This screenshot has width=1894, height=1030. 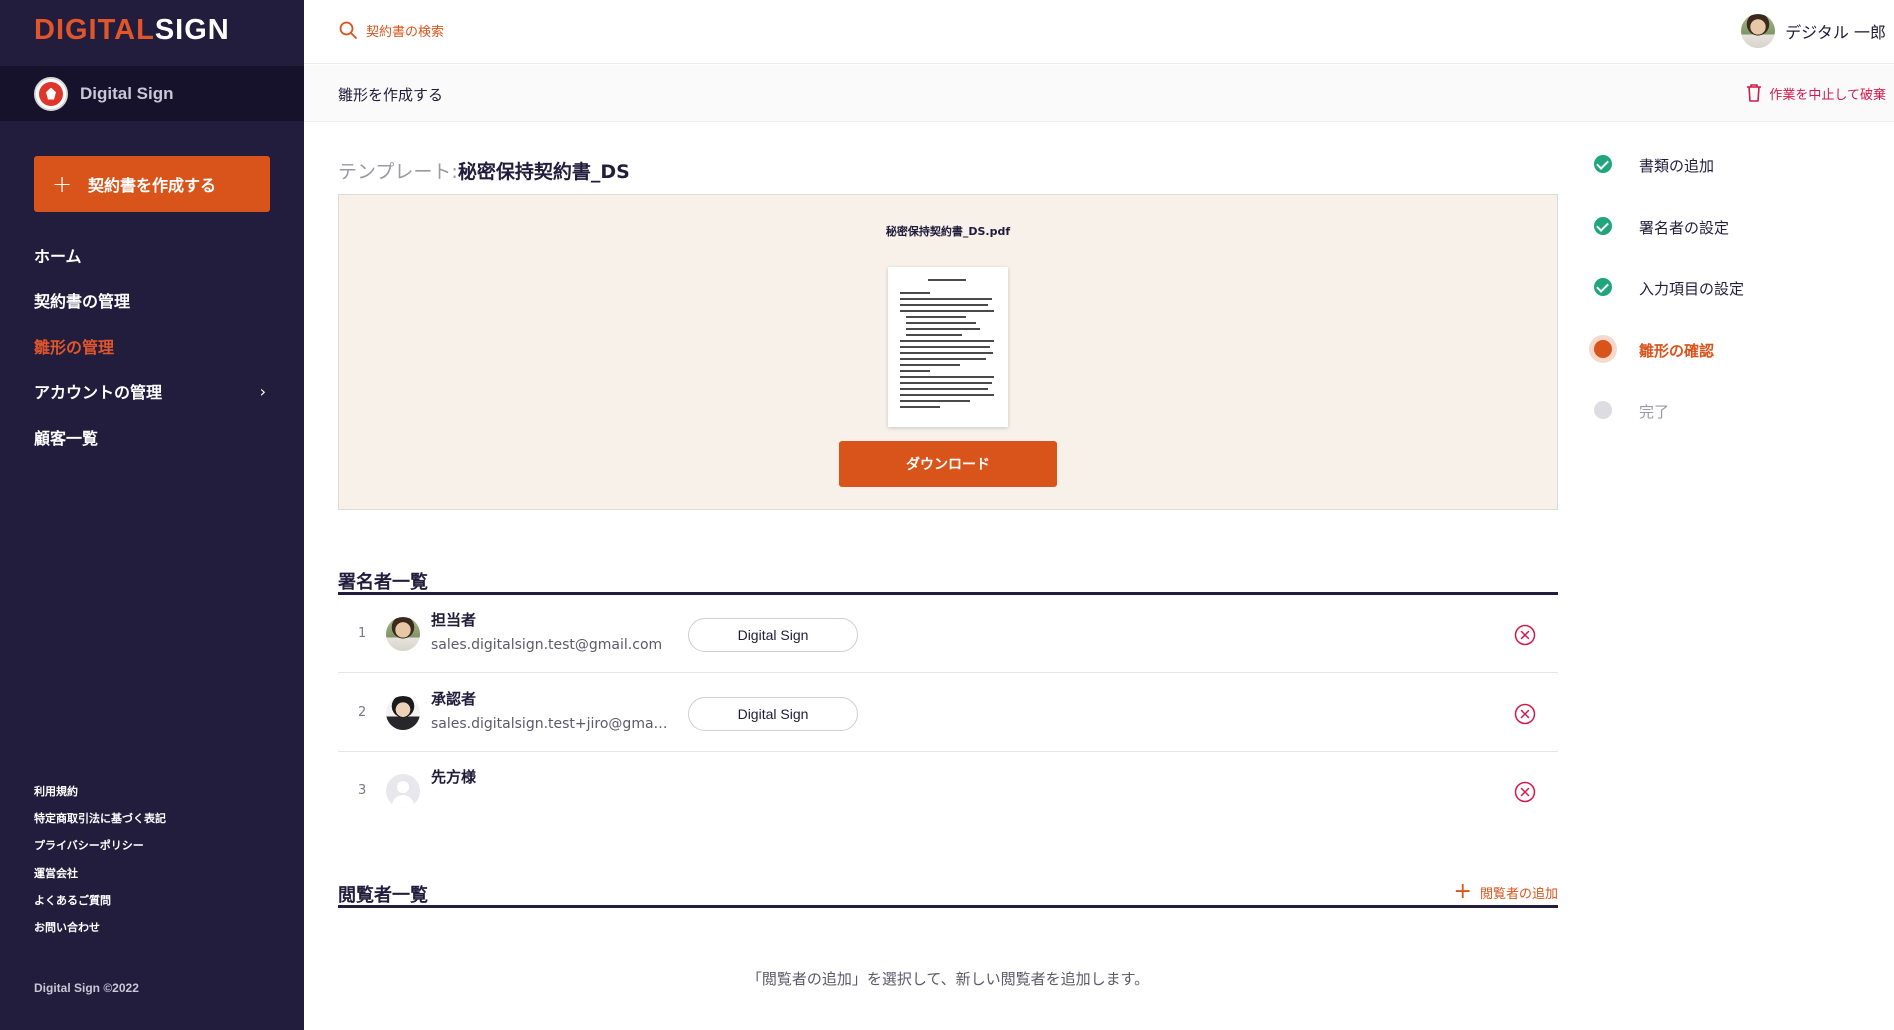 I want to click on signer-email: sales.digitalsign.test+jiro@gmail.com, so click(x=551, y=724).